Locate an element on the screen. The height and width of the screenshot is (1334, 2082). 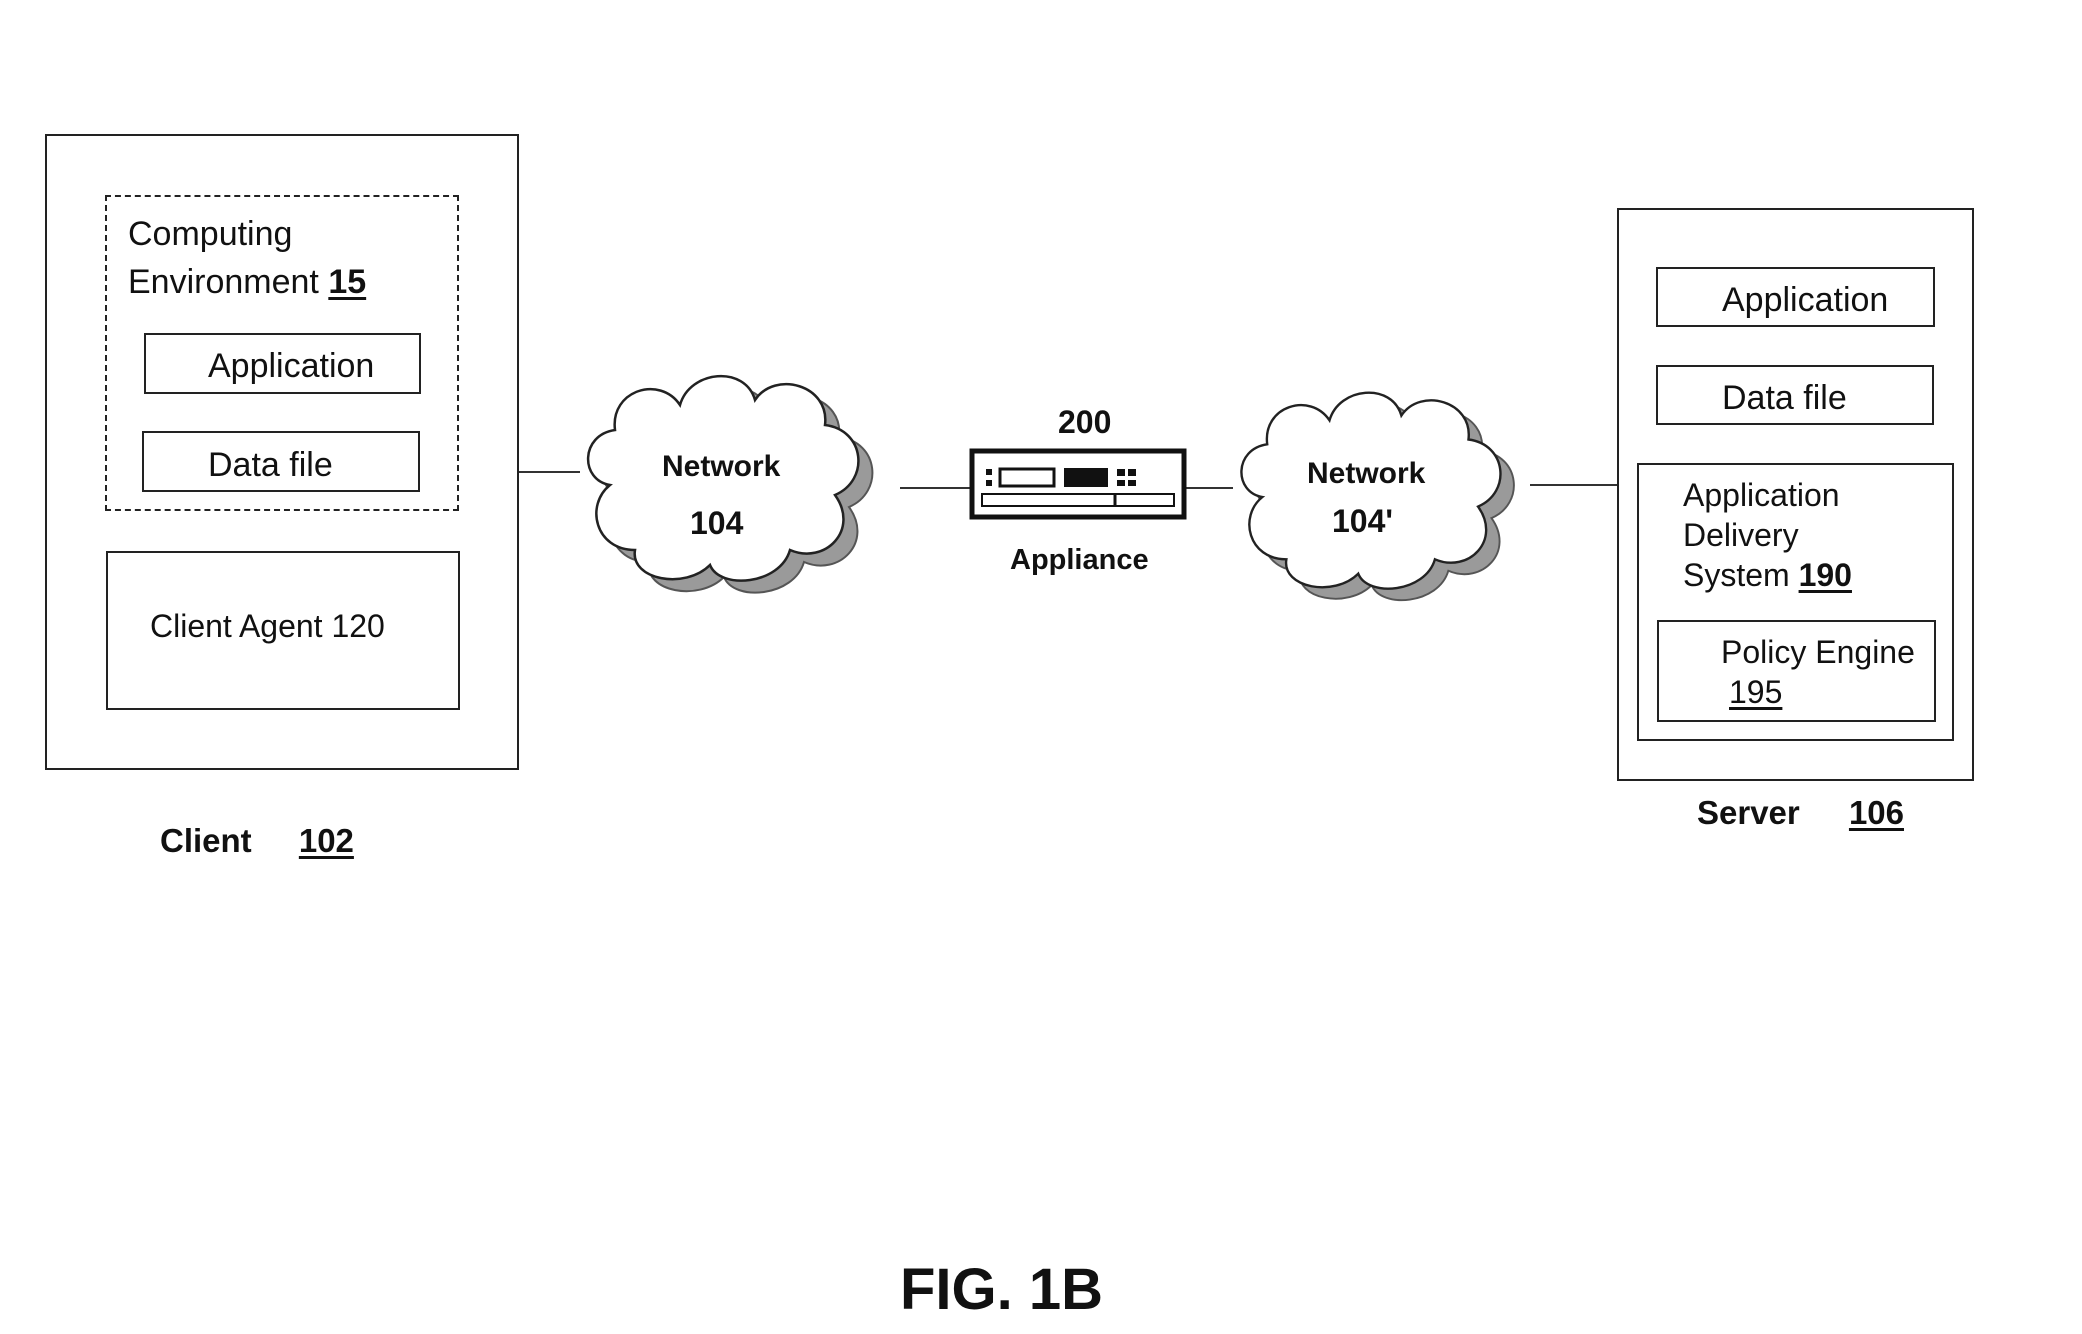
policy-engine-ref: 195 is located at coordinates (1756, 692).